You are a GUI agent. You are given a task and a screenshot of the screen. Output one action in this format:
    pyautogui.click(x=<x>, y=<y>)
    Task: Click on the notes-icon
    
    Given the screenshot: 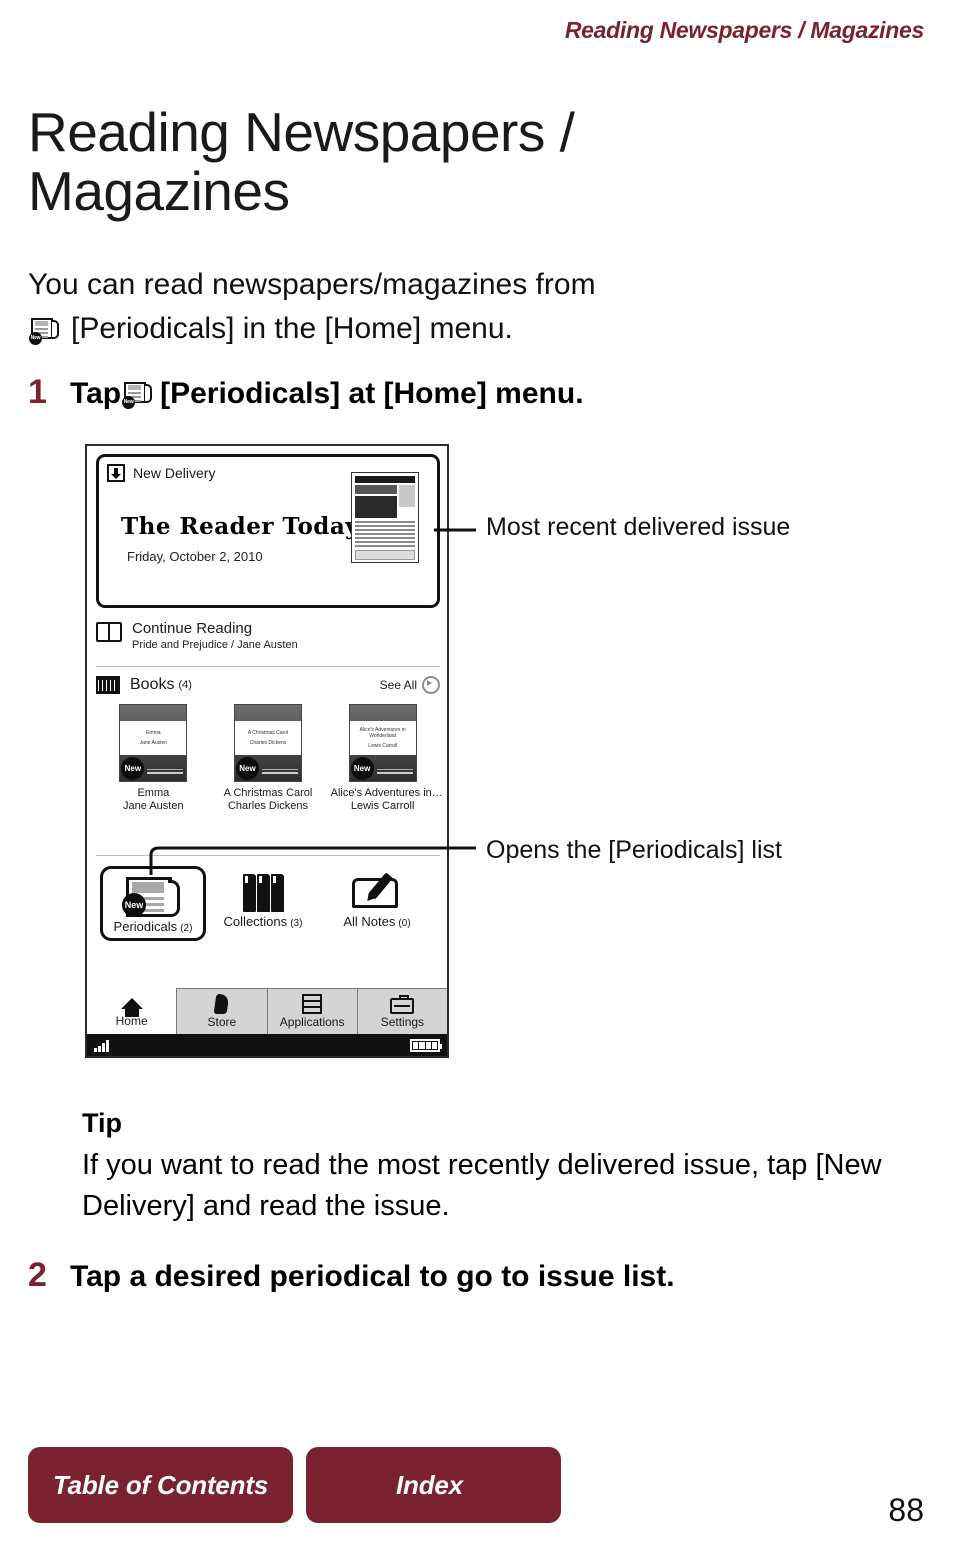 What is the action you would take?
    pyautogui.click(x=377, y=892)
    